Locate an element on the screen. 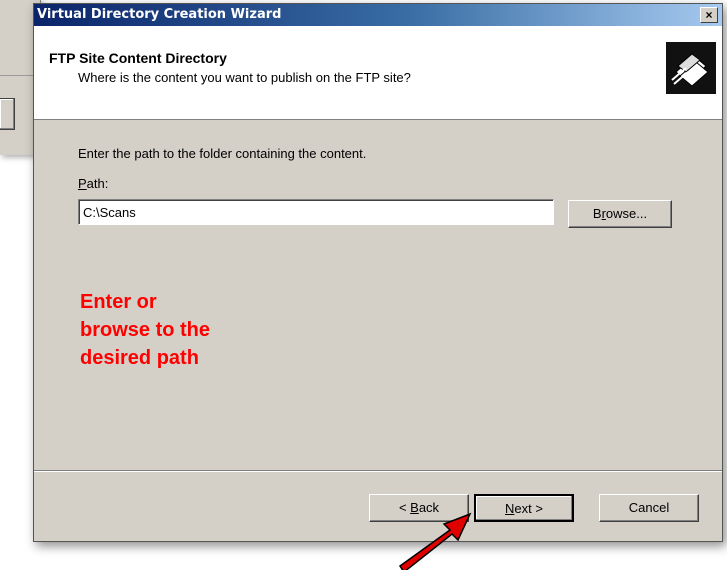 The image size is (727, 570). next-label-rest: ext > is located at coordinates (528, 508).